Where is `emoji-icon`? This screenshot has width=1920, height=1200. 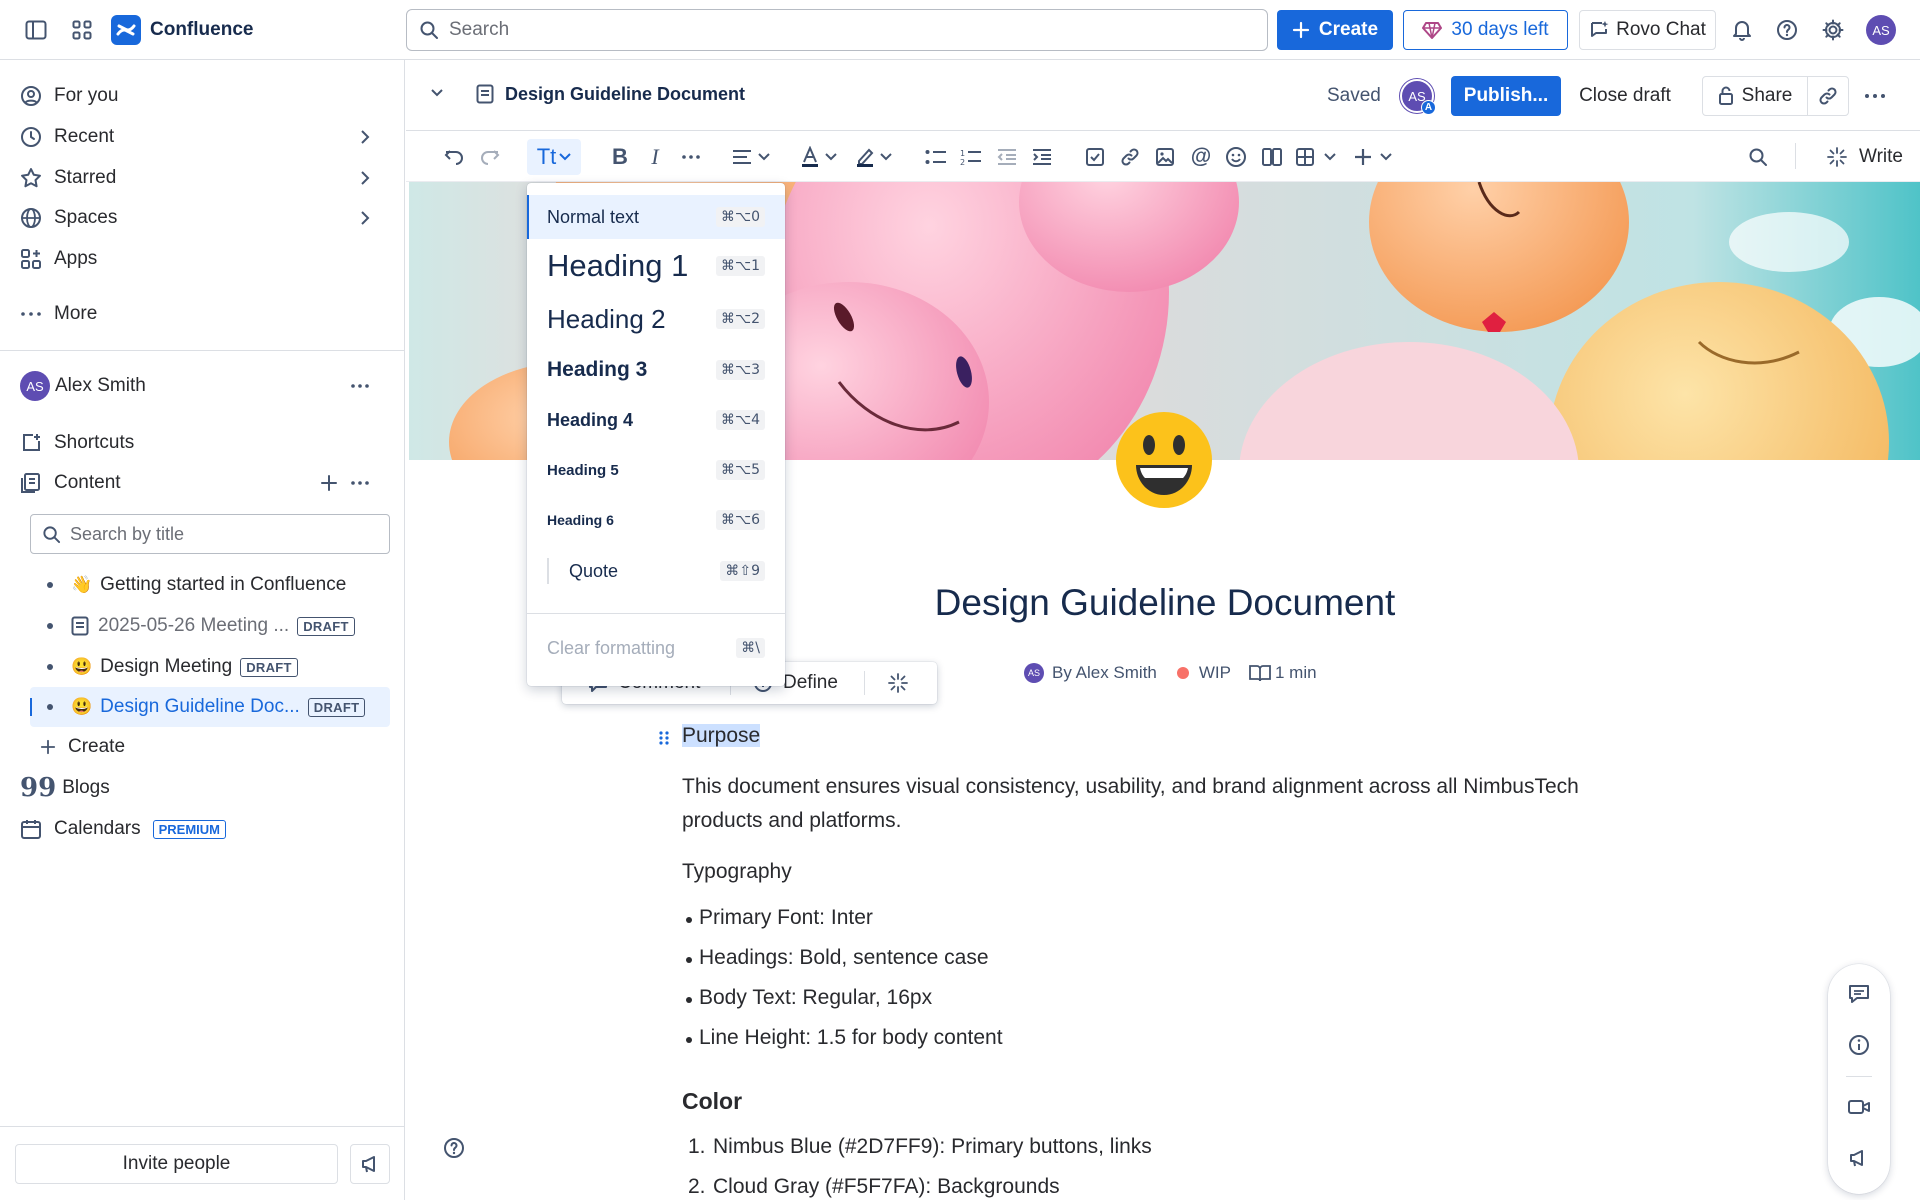
emoji-icon is located at coordinates (1236, 157).